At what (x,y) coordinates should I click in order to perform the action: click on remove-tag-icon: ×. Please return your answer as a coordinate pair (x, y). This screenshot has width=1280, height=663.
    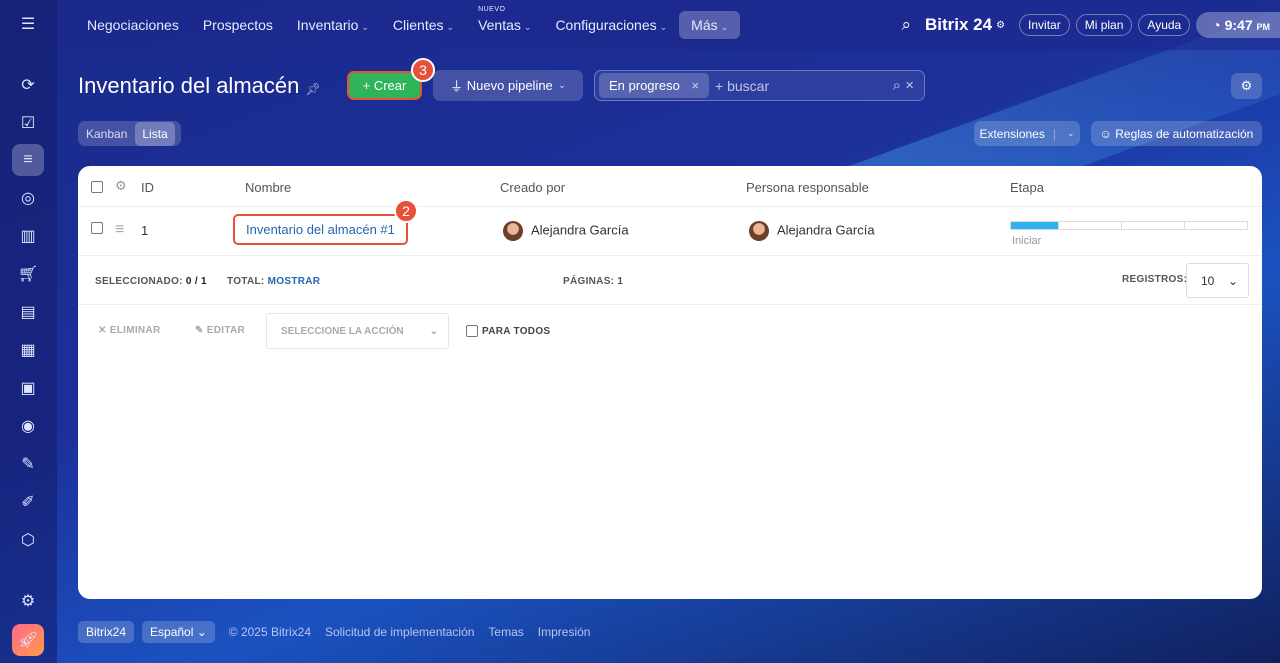
    Looking at the image, I should click on (695, 85).